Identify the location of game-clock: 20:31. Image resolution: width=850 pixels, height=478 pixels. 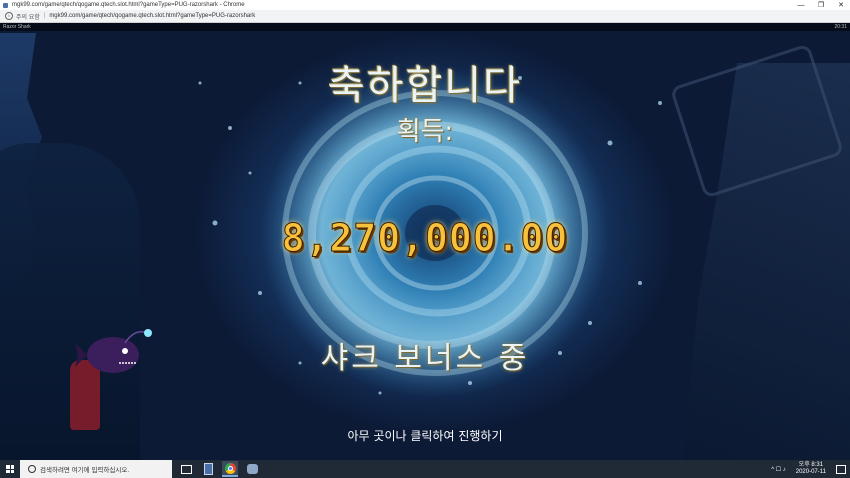
(840, 27).